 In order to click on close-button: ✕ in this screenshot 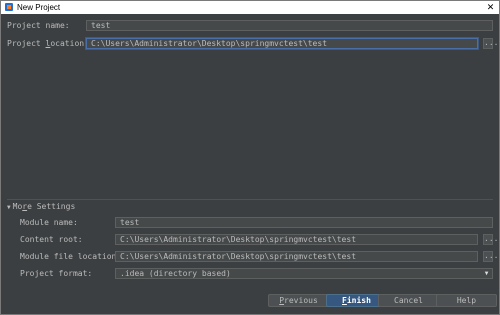, I will do `click(490, 7)`.